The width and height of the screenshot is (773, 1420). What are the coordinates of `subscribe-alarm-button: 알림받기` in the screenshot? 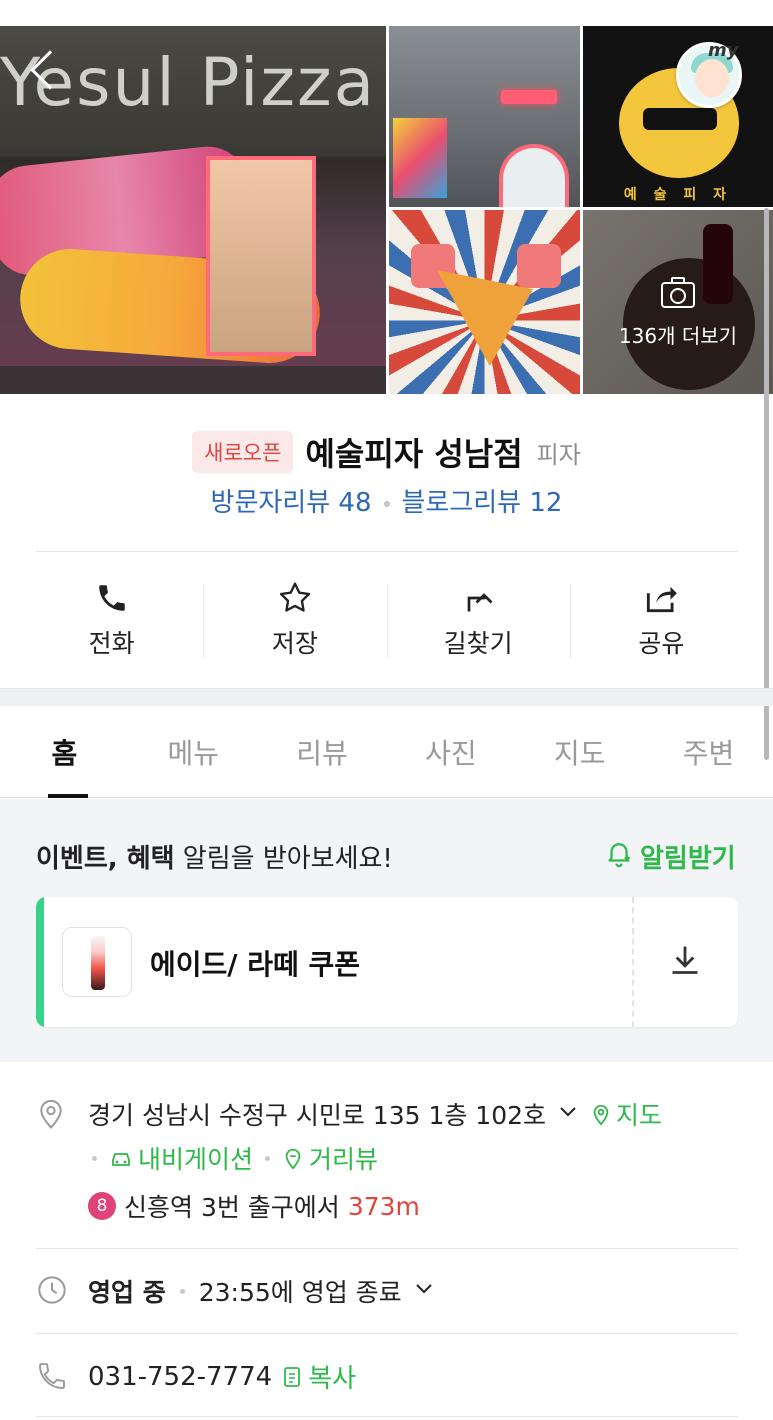 It's located at (670, 856).